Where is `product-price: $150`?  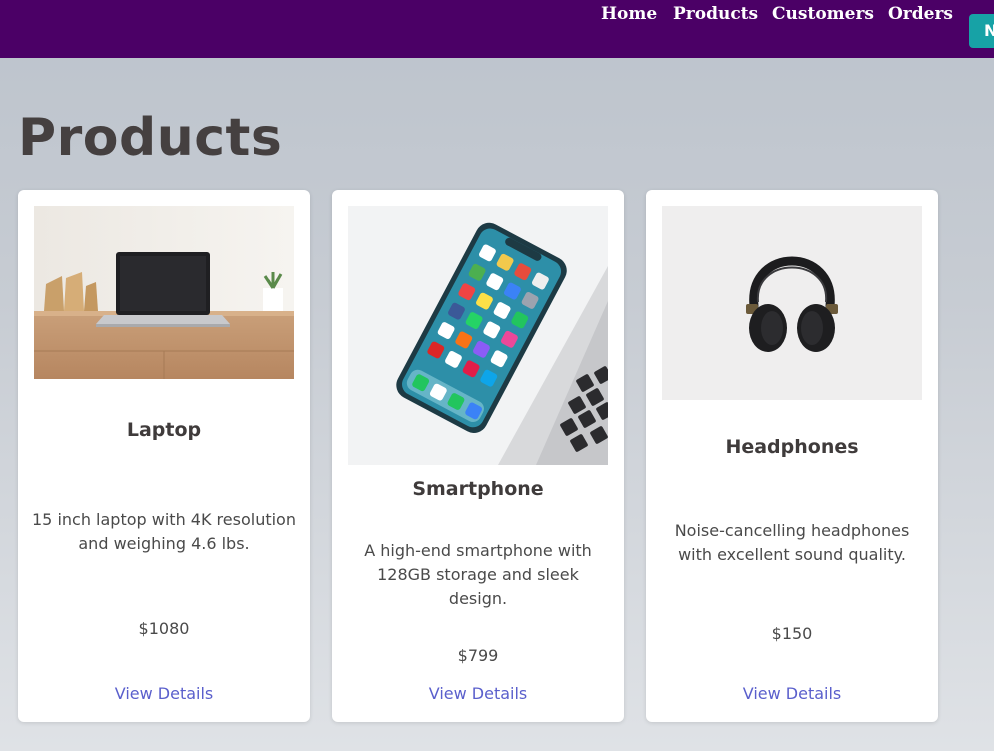 product-price: $150 is located at coordinates (792, 633).